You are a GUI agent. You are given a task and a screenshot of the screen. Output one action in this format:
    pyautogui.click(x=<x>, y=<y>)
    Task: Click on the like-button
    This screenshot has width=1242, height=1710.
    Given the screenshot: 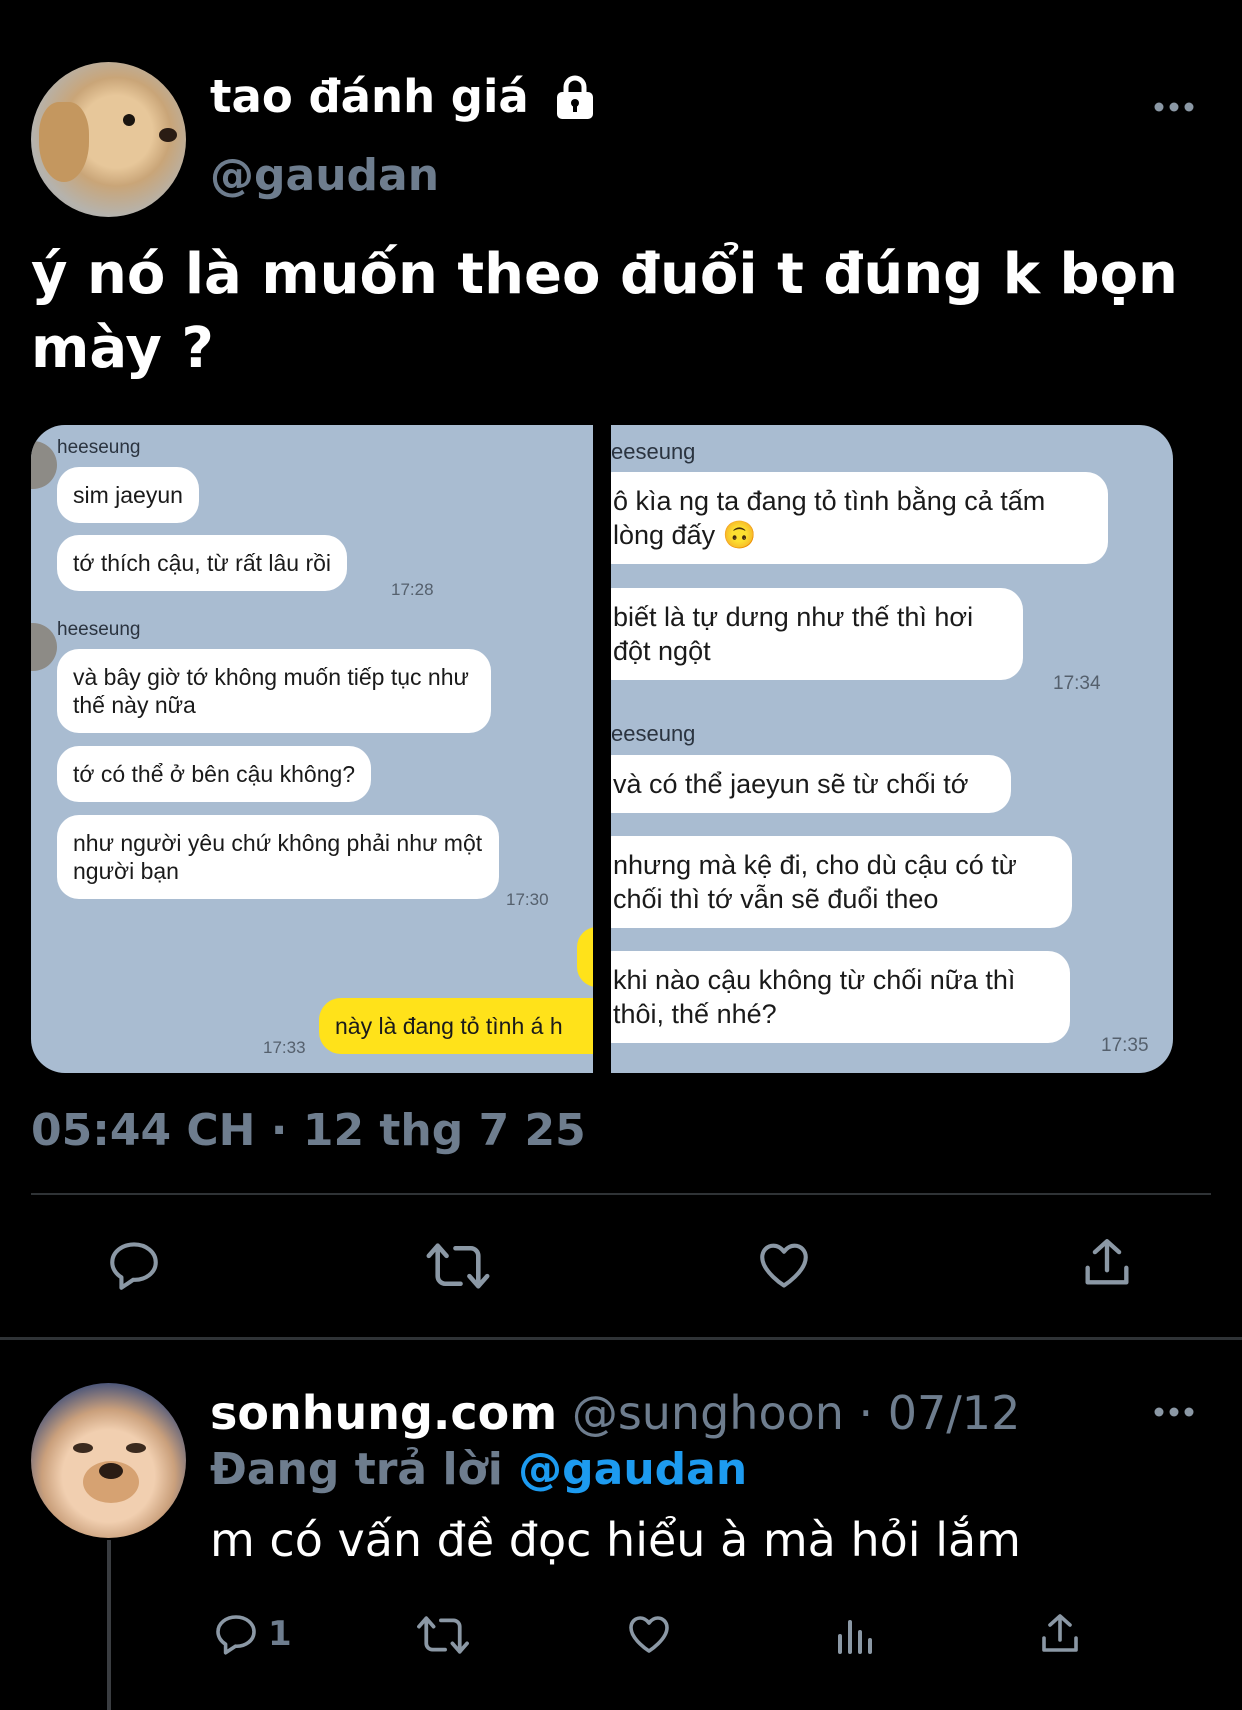 What is the action you would take?
    pyautogui.click(x=784, y=1265)
    